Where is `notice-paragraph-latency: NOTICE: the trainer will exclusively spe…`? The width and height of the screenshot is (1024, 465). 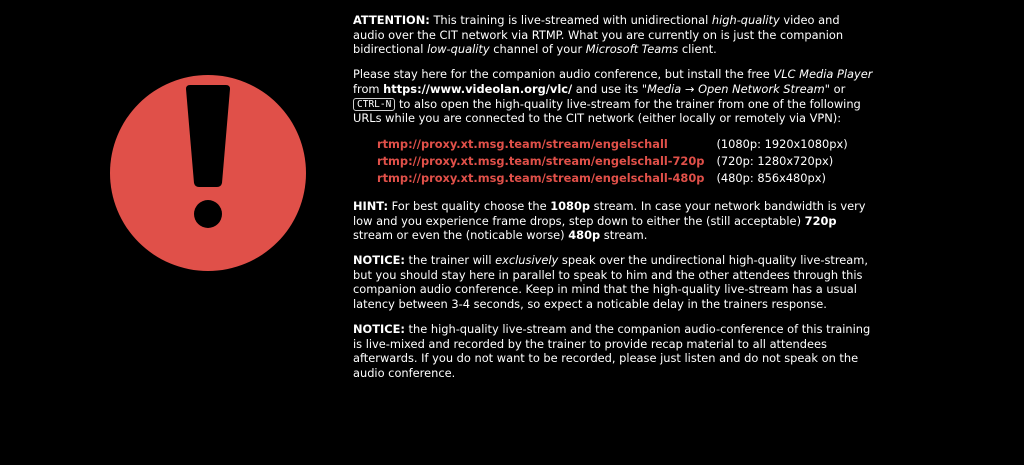
notice-paragraph-latency: NOTICE: the trainer will exclusively spe… is located at coordinates (610, 282).